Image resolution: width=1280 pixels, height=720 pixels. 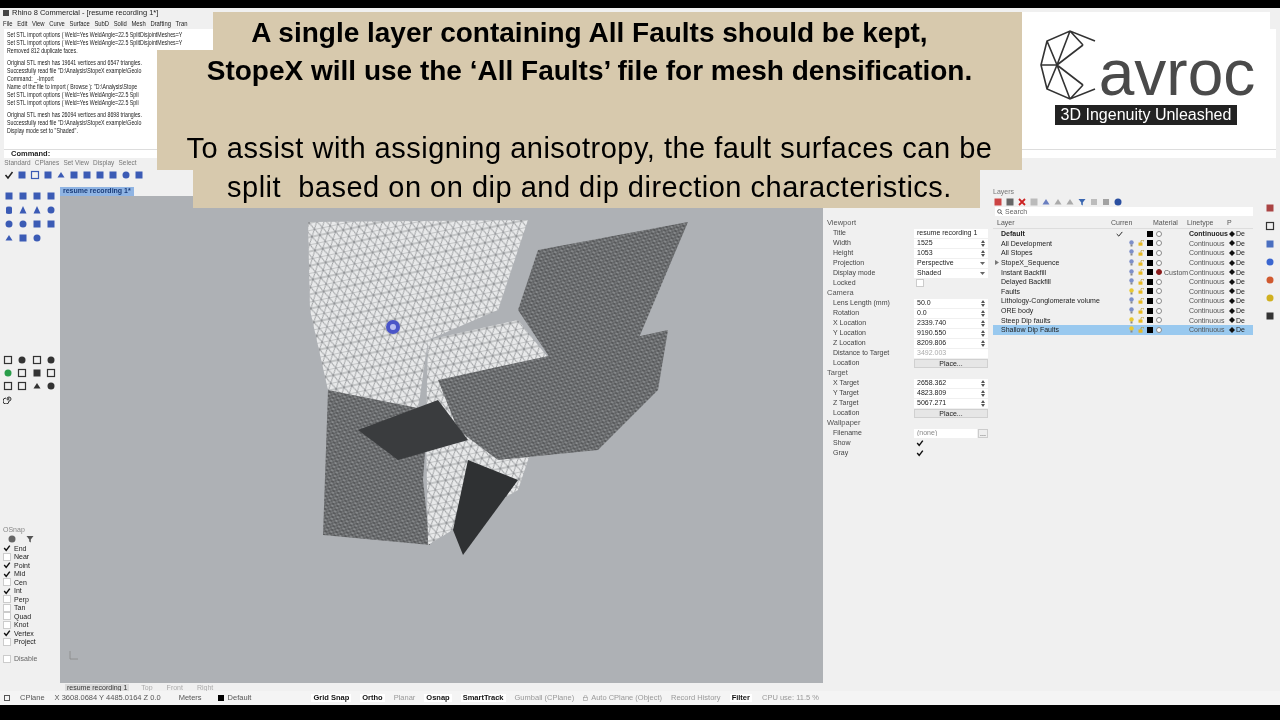 What do you see at coordinates (7, 698) in the screenshot?
I see `panel-toggle-icon` at bounding box center [7, 698].